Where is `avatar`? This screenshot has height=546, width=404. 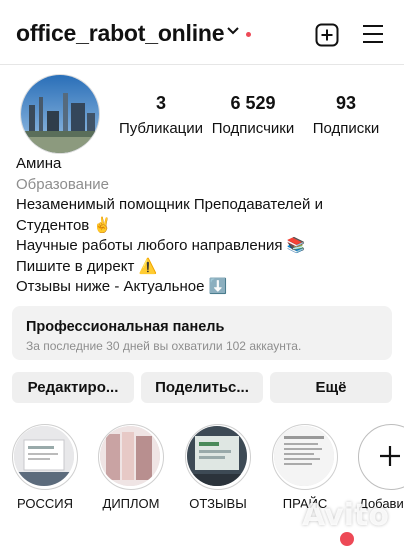 avatar is located at coordinates (60, 114).